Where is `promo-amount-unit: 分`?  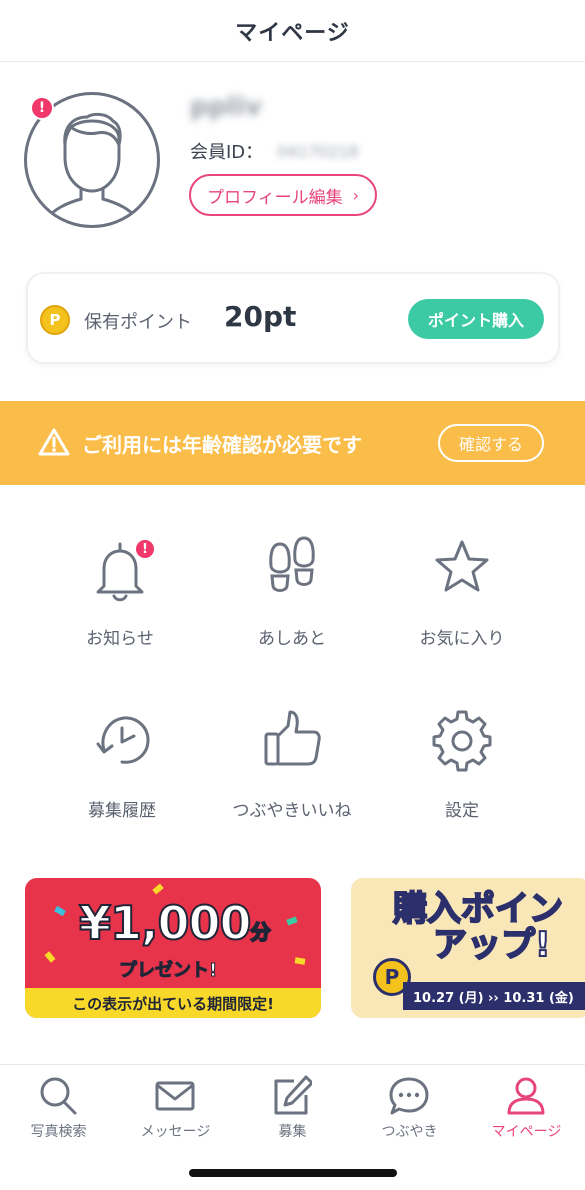
promo-amount-unit: 分 is located at coordinates (261, 932).